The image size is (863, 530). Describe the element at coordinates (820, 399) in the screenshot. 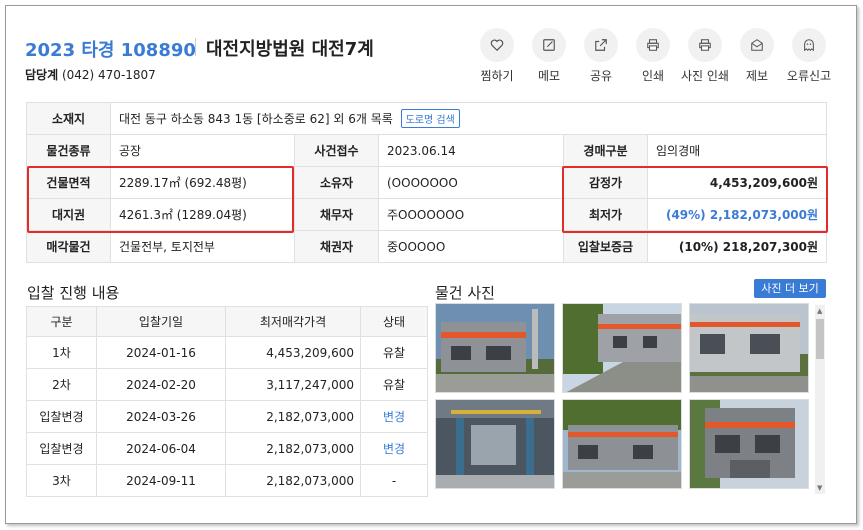

I see `photo-scrollbar: ▲ ▼` at that location.